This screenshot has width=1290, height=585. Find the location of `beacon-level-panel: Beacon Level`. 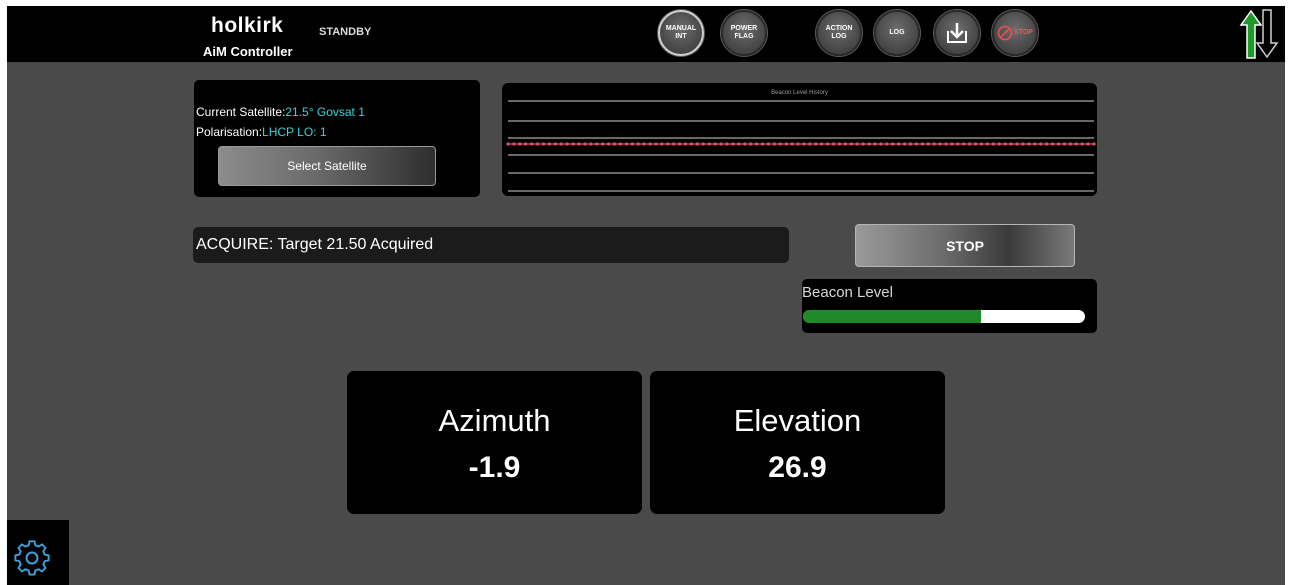

beacon-level-panel: Beacon Level is located at coordinates (949, 306).